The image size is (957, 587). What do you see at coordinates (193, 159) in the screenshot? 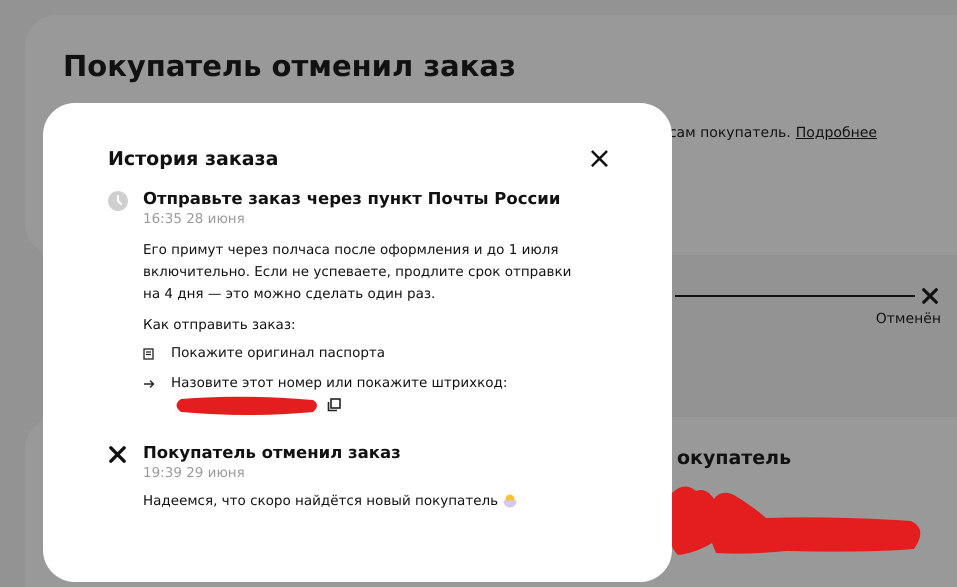
I see `dialog-title: История заказа` at bounding box center [193, 159].